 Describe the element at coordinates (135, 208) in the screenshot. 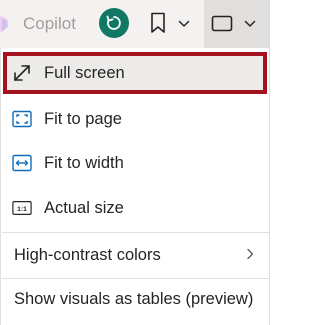

I see `menu-item-actual-size: 1:1 Actual size` at that location.